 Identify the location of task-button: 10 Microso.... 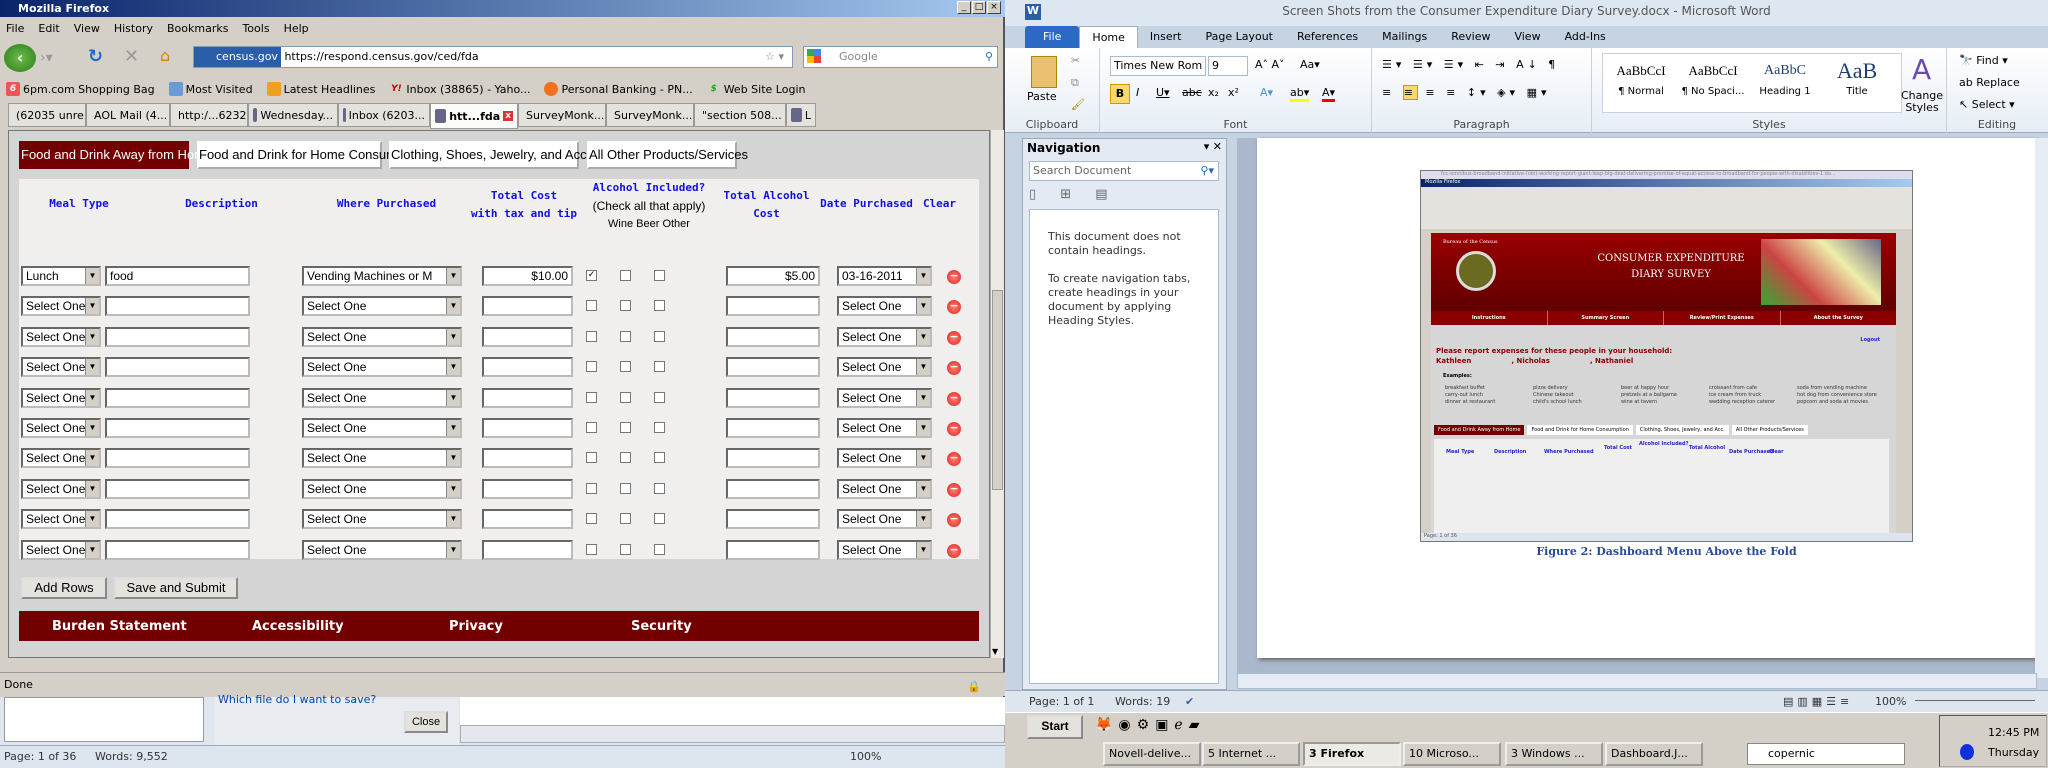
(1452, 754).